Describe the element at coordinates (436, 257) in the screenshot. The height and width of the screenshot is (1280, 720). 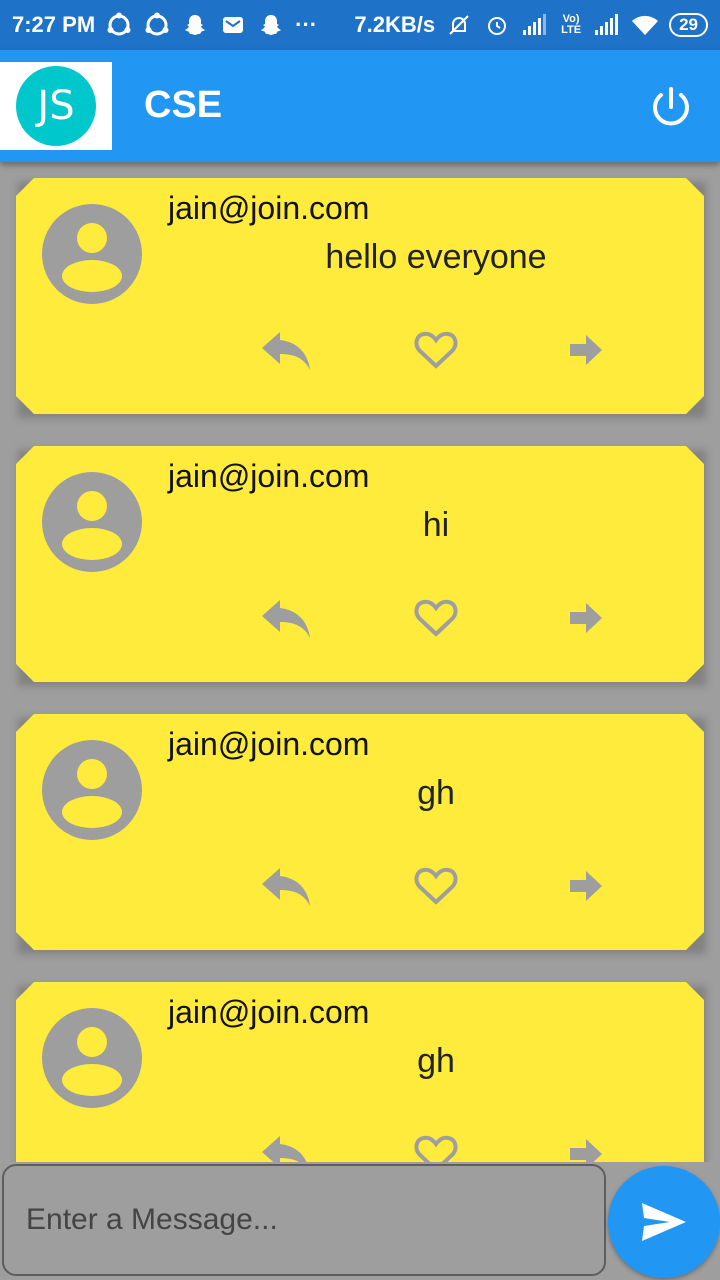
I see `post-message: hello everyone` at that location.